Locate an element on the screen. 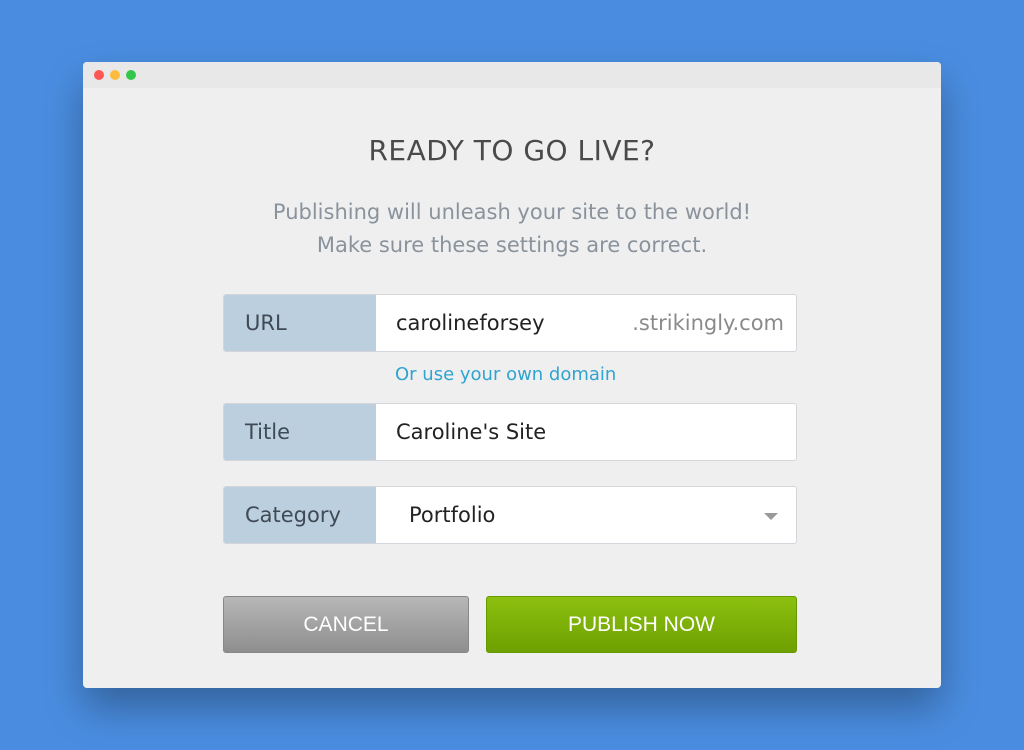 Image resolution: width=1024 pixels, height=750 pixels. category-value: Portfolio is located at coordinates (452, 515).